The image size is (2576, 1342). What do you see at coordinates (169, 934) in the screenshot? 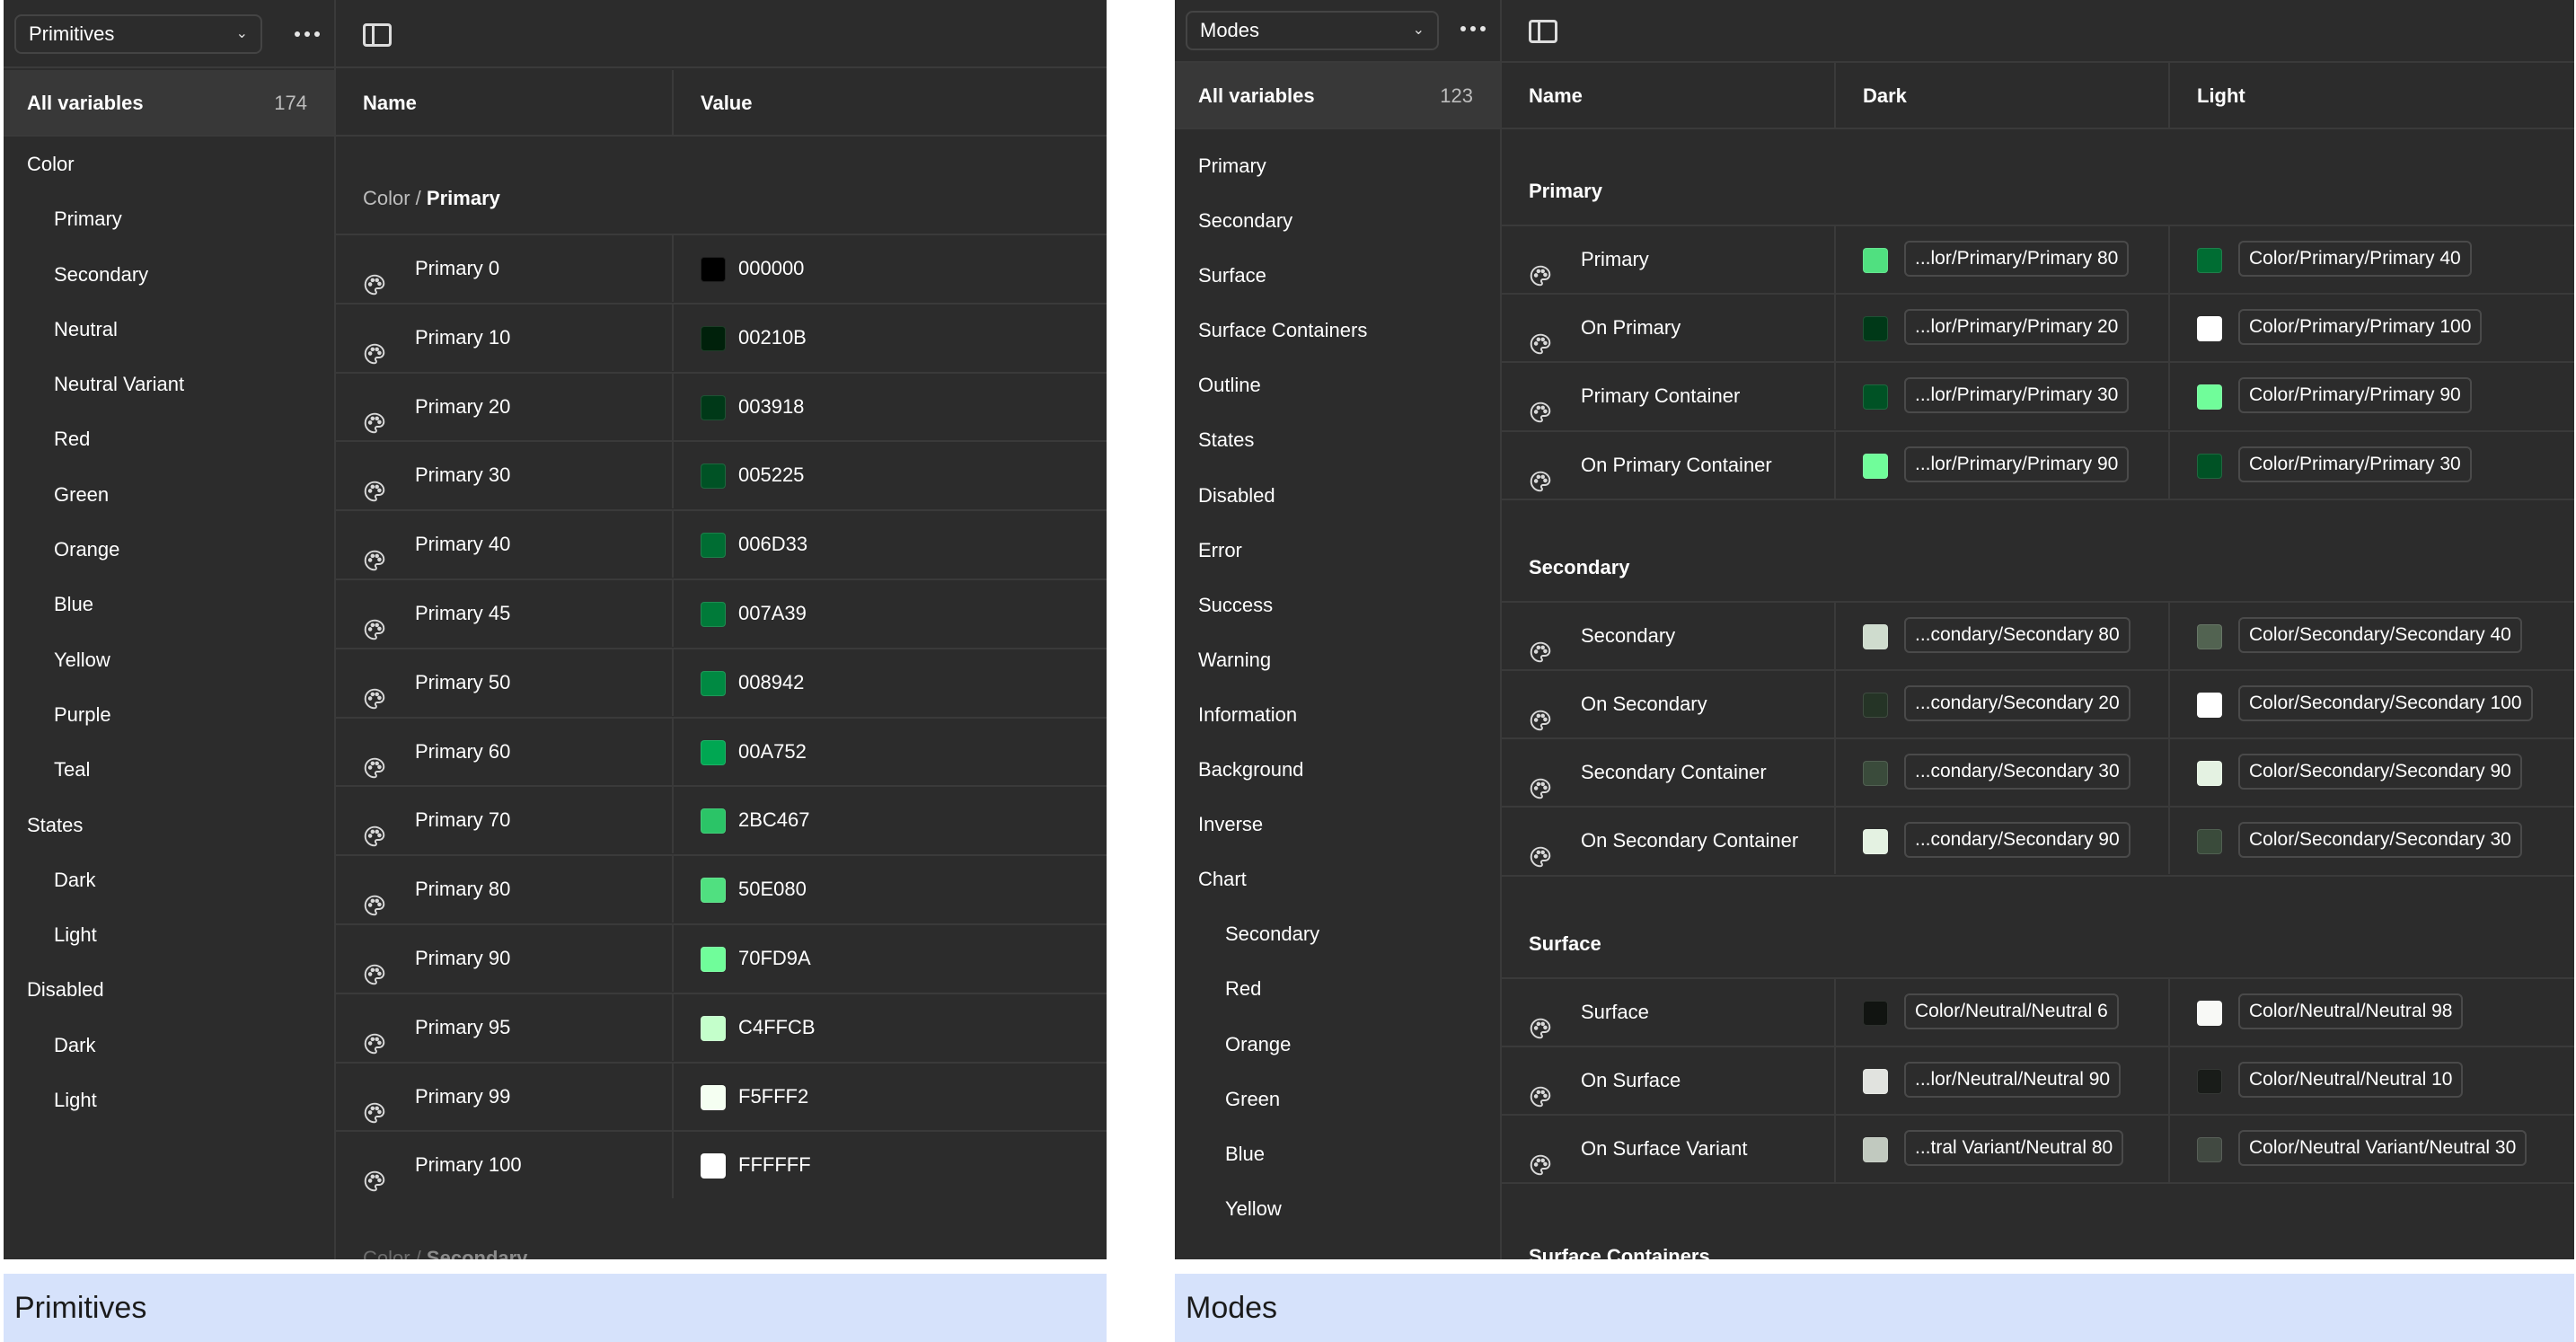
I see `sidebar-item: Light` at bounding box center [169, 934].